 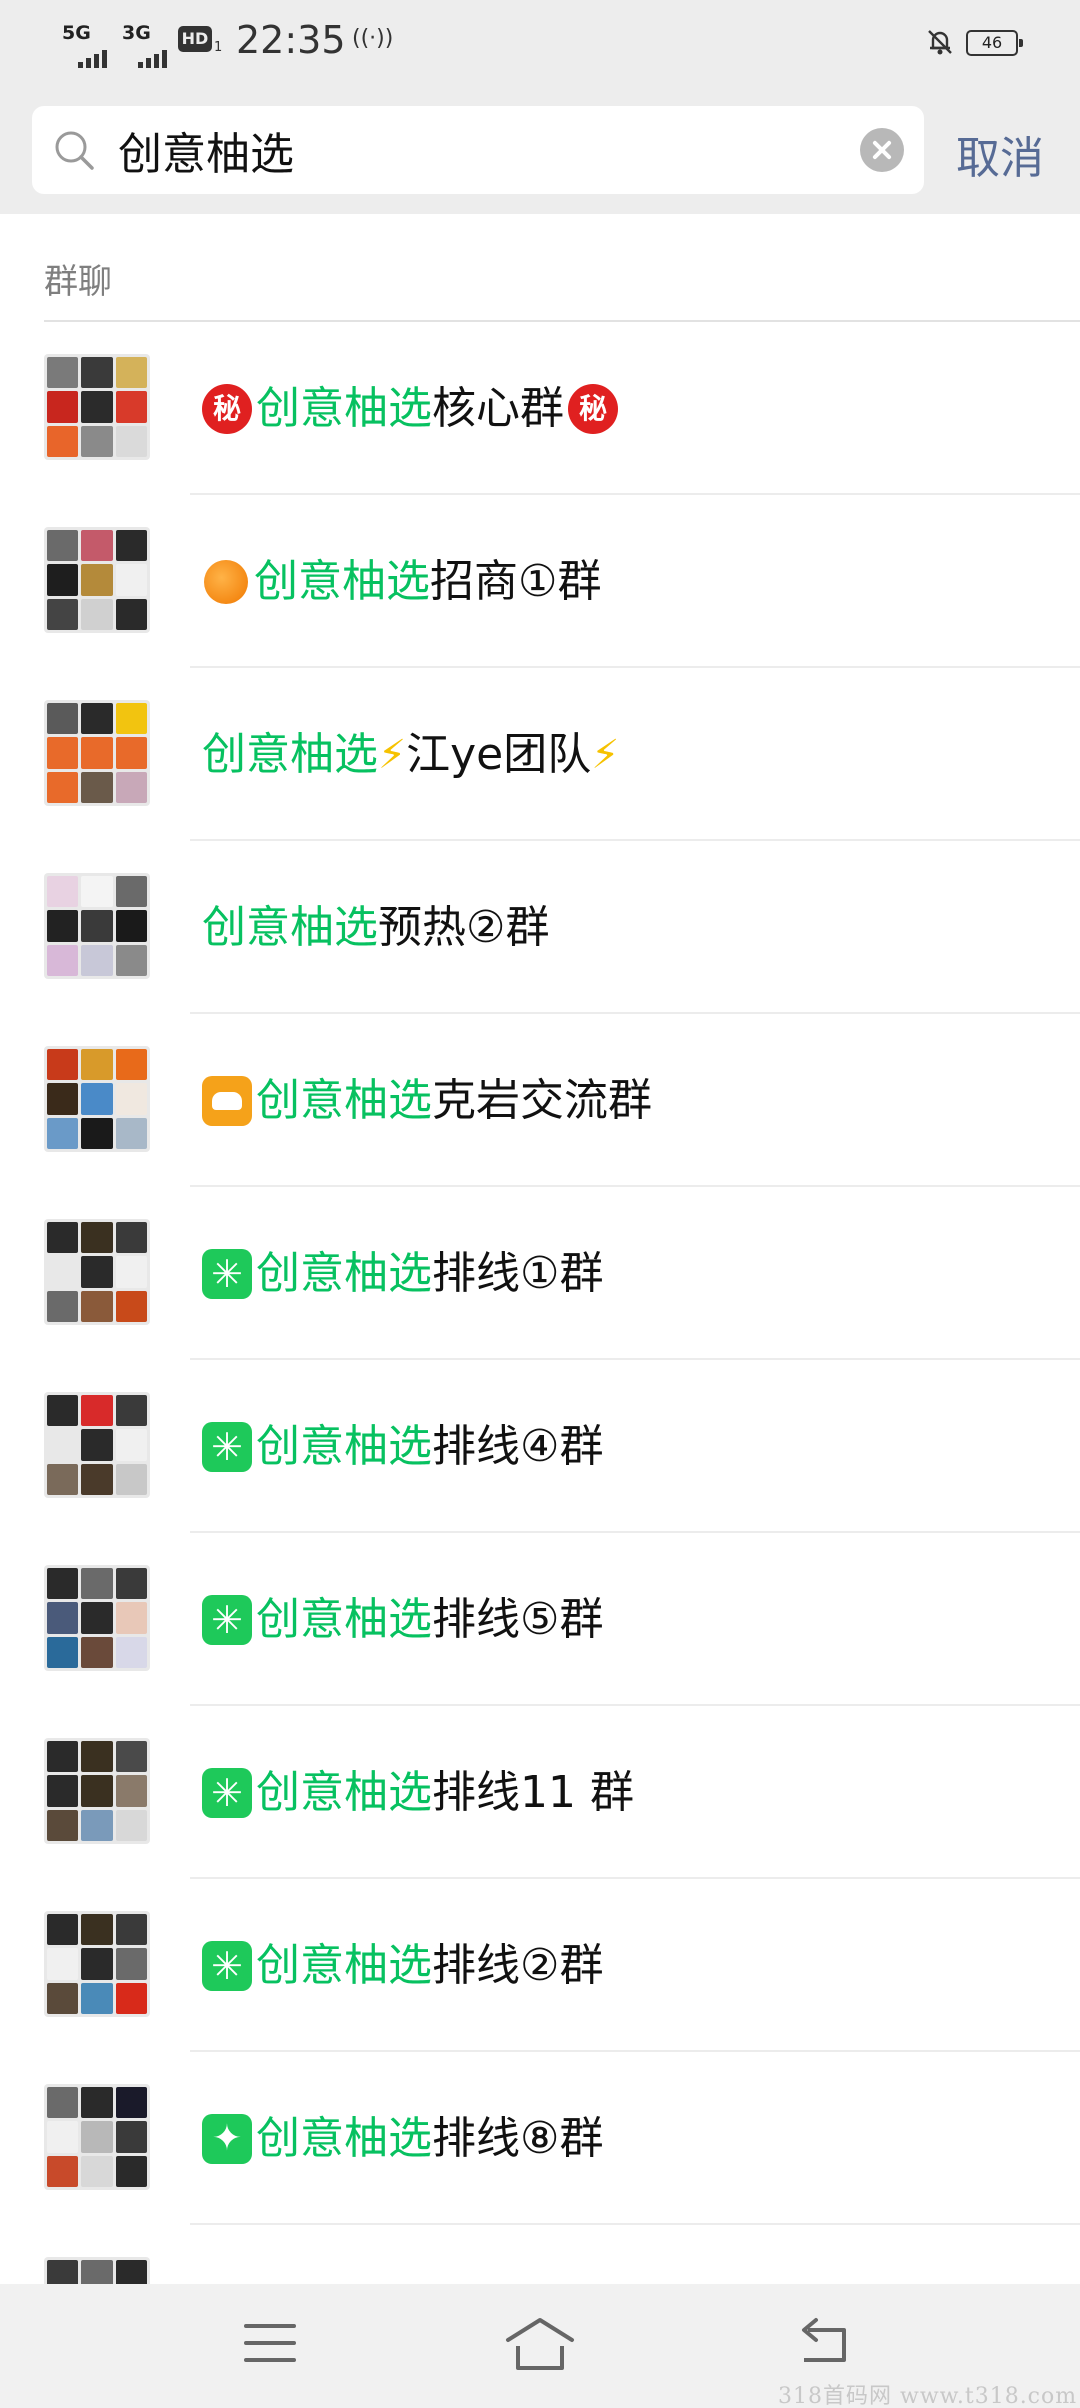 What do you see at coordinates (373, 38) in the screenshot?
I see `hotspot-icon: ((·))` at bounding box center [373, 38].